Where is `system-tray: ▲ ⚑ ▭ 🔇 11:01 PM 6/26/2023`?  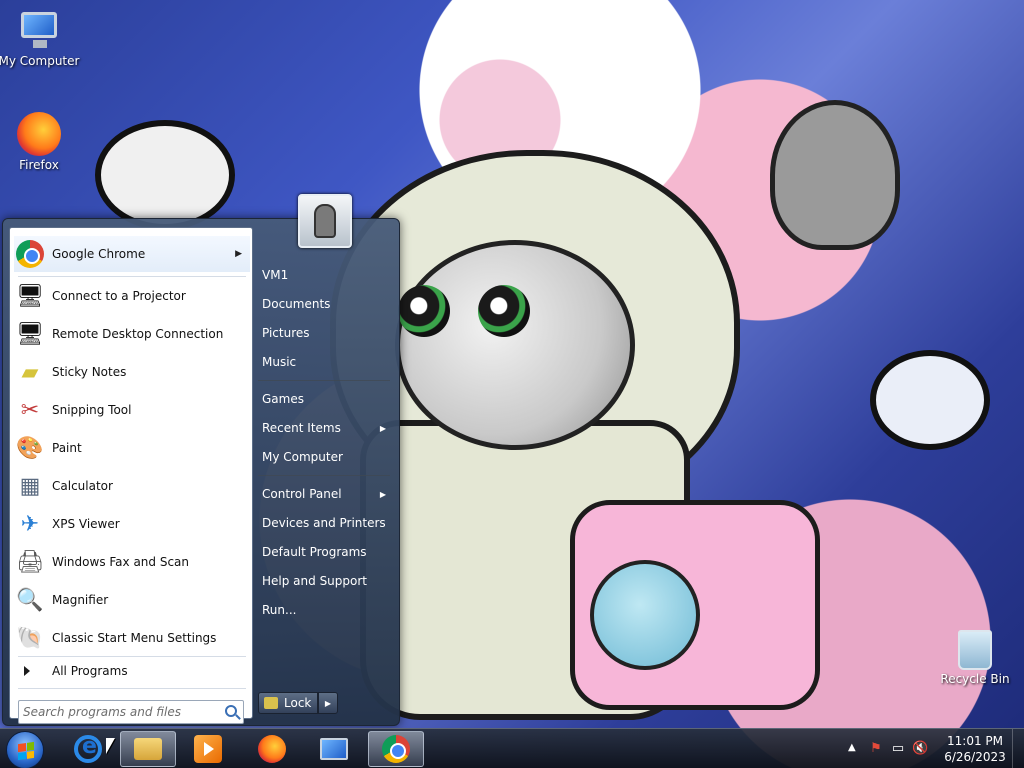
system-tray: ▲ ⚑ ▭ 🔇 11:01 PM 6/26/2023 is located at coordinates (934, 748).